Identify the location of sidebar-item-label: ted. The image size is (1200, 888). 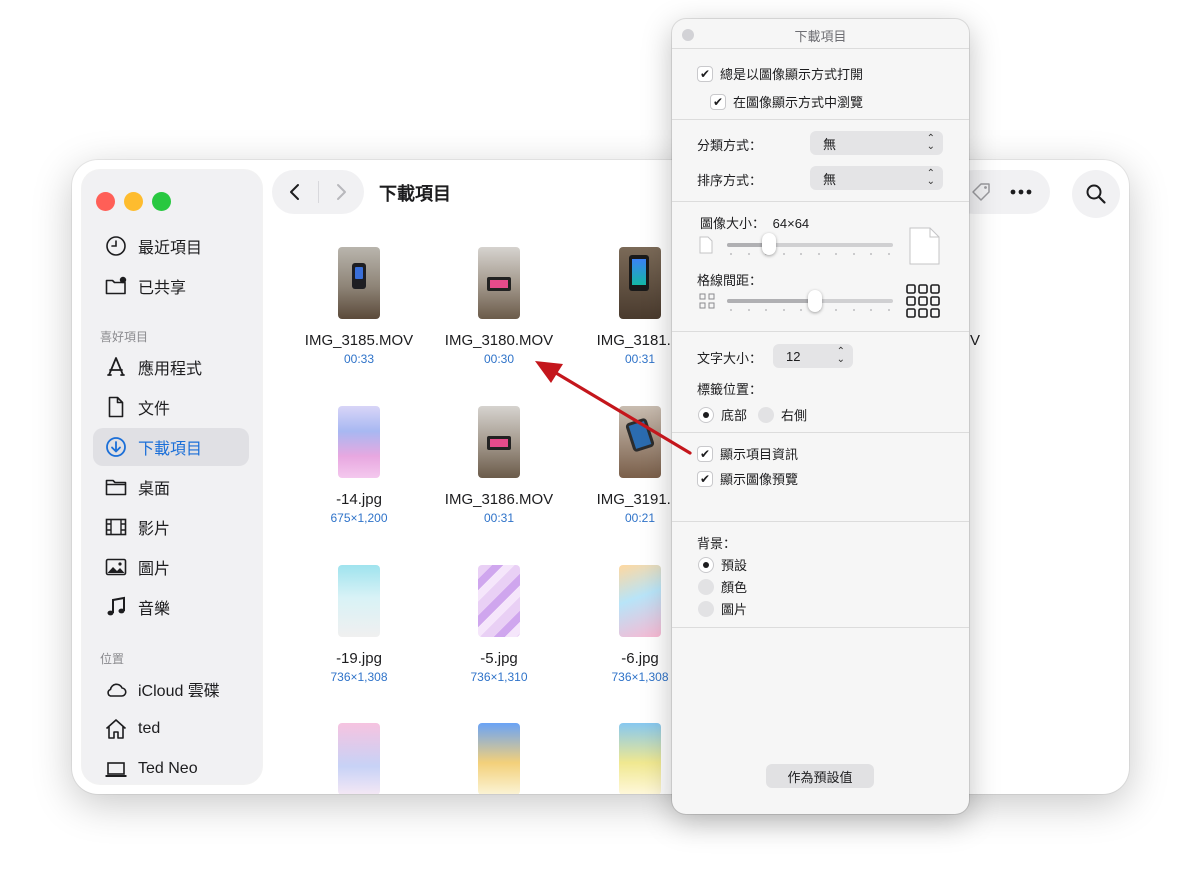
(149, 728).